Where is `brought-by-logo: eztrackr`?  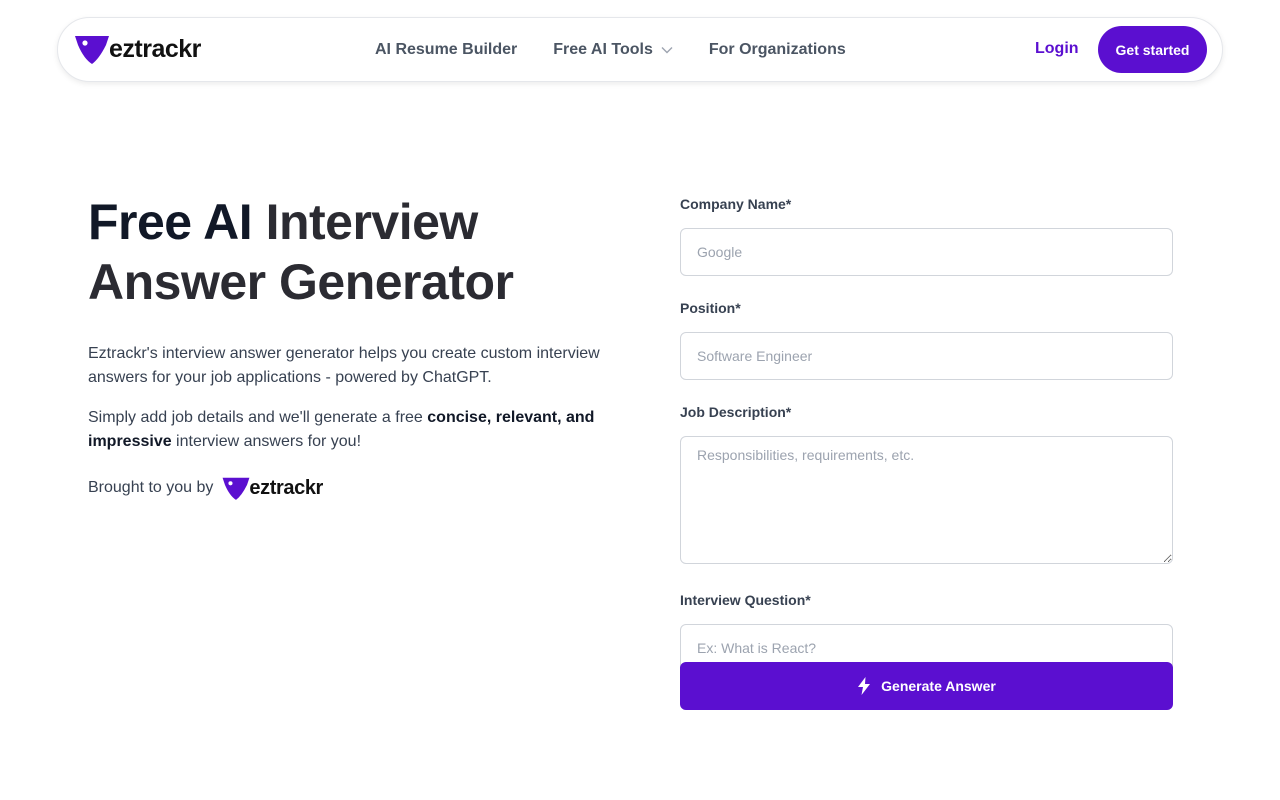
brought-by-logo: eztrackr is located at coordinates (272, 488).